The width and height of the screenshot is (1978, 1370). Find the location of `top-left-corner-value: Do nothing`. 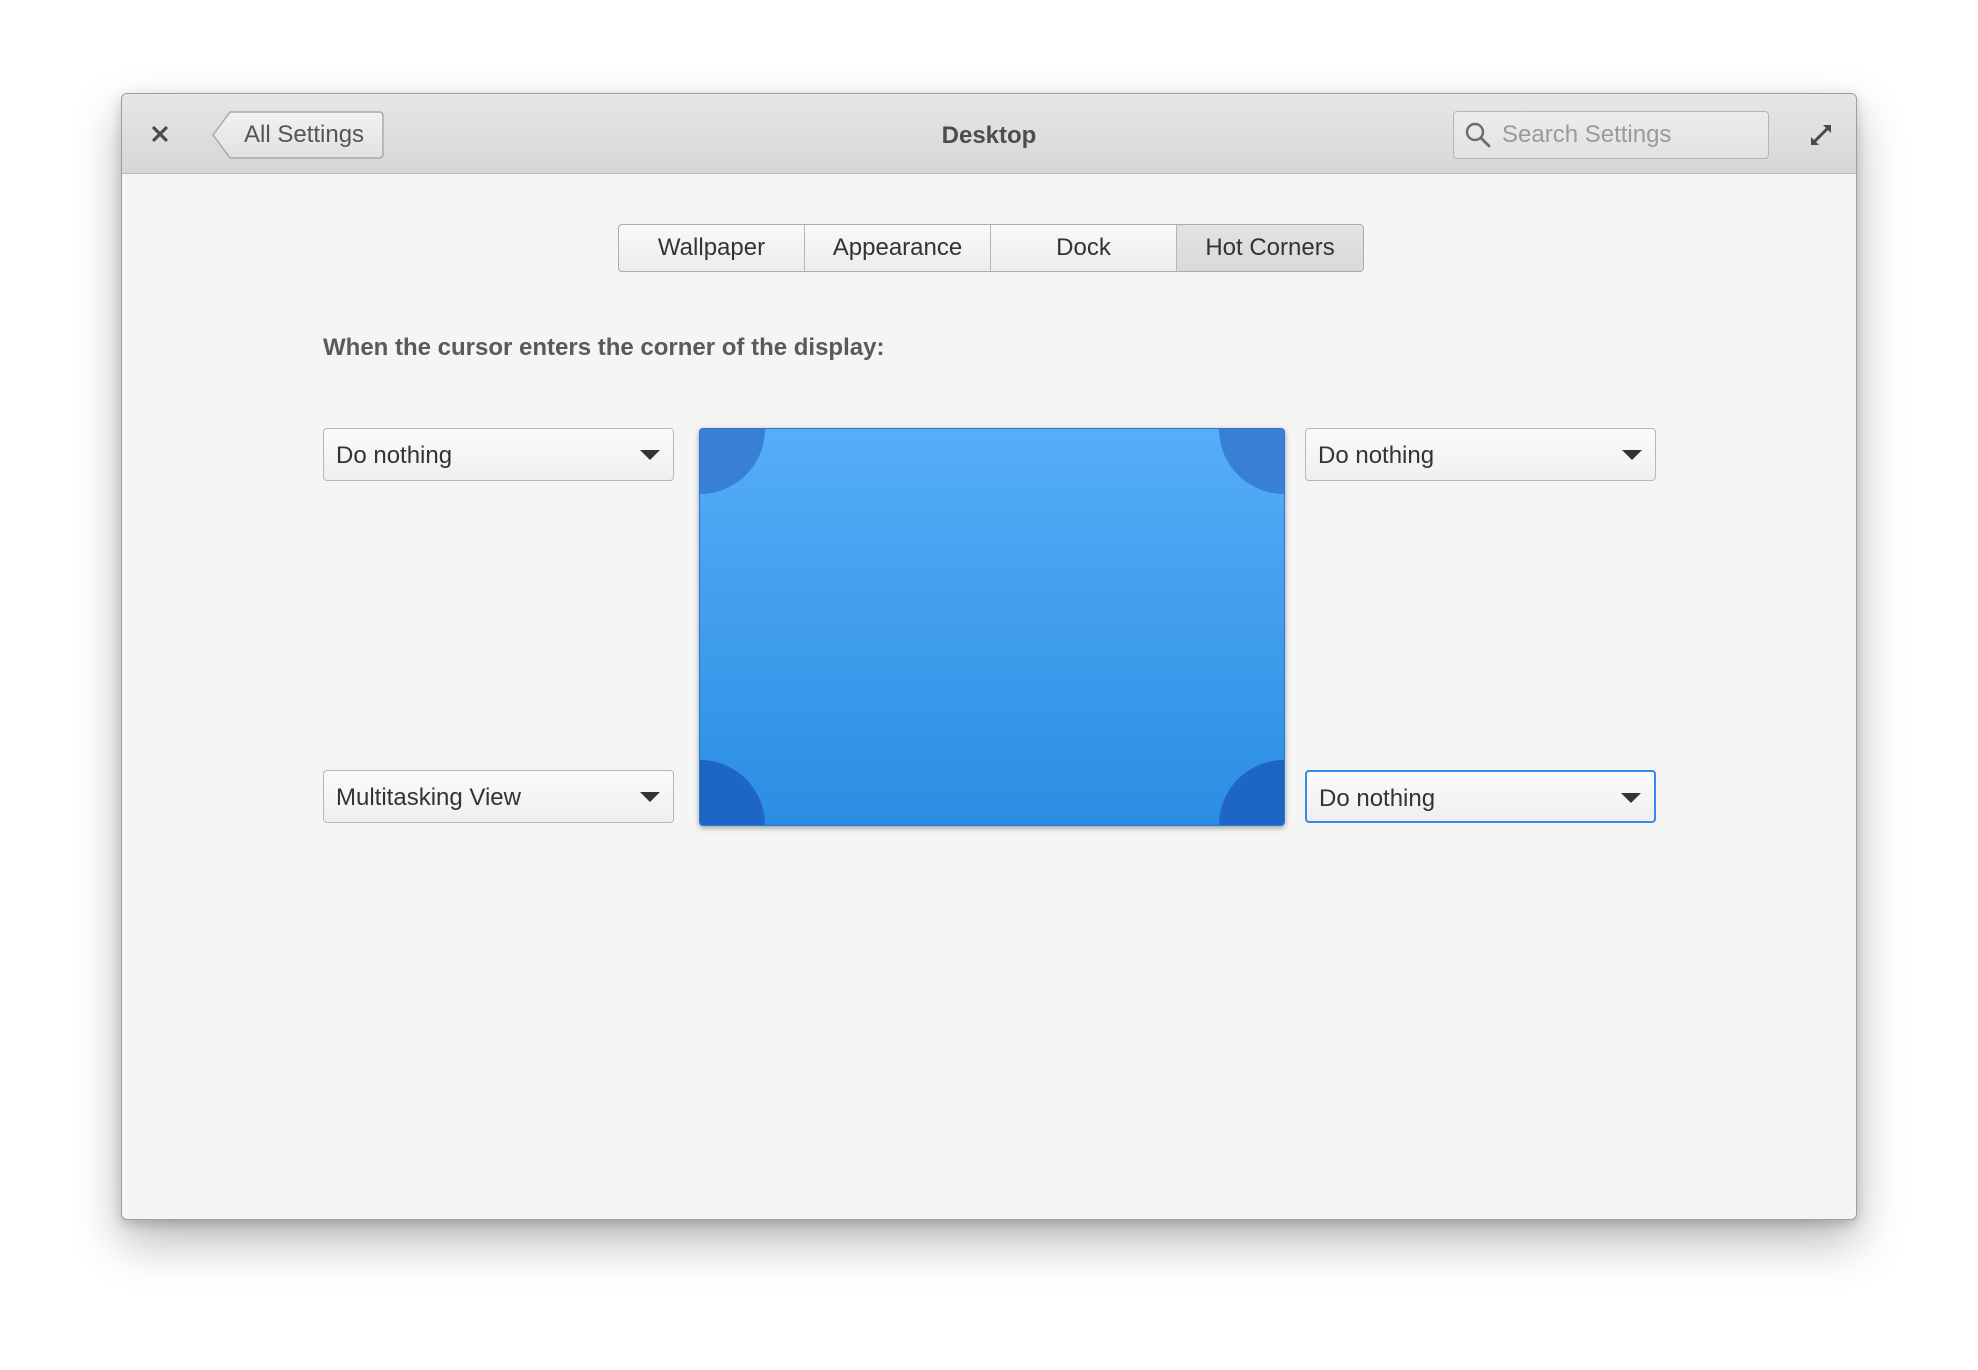

top-left-corner-value: Do nothing is located at coordinates (394, 455).